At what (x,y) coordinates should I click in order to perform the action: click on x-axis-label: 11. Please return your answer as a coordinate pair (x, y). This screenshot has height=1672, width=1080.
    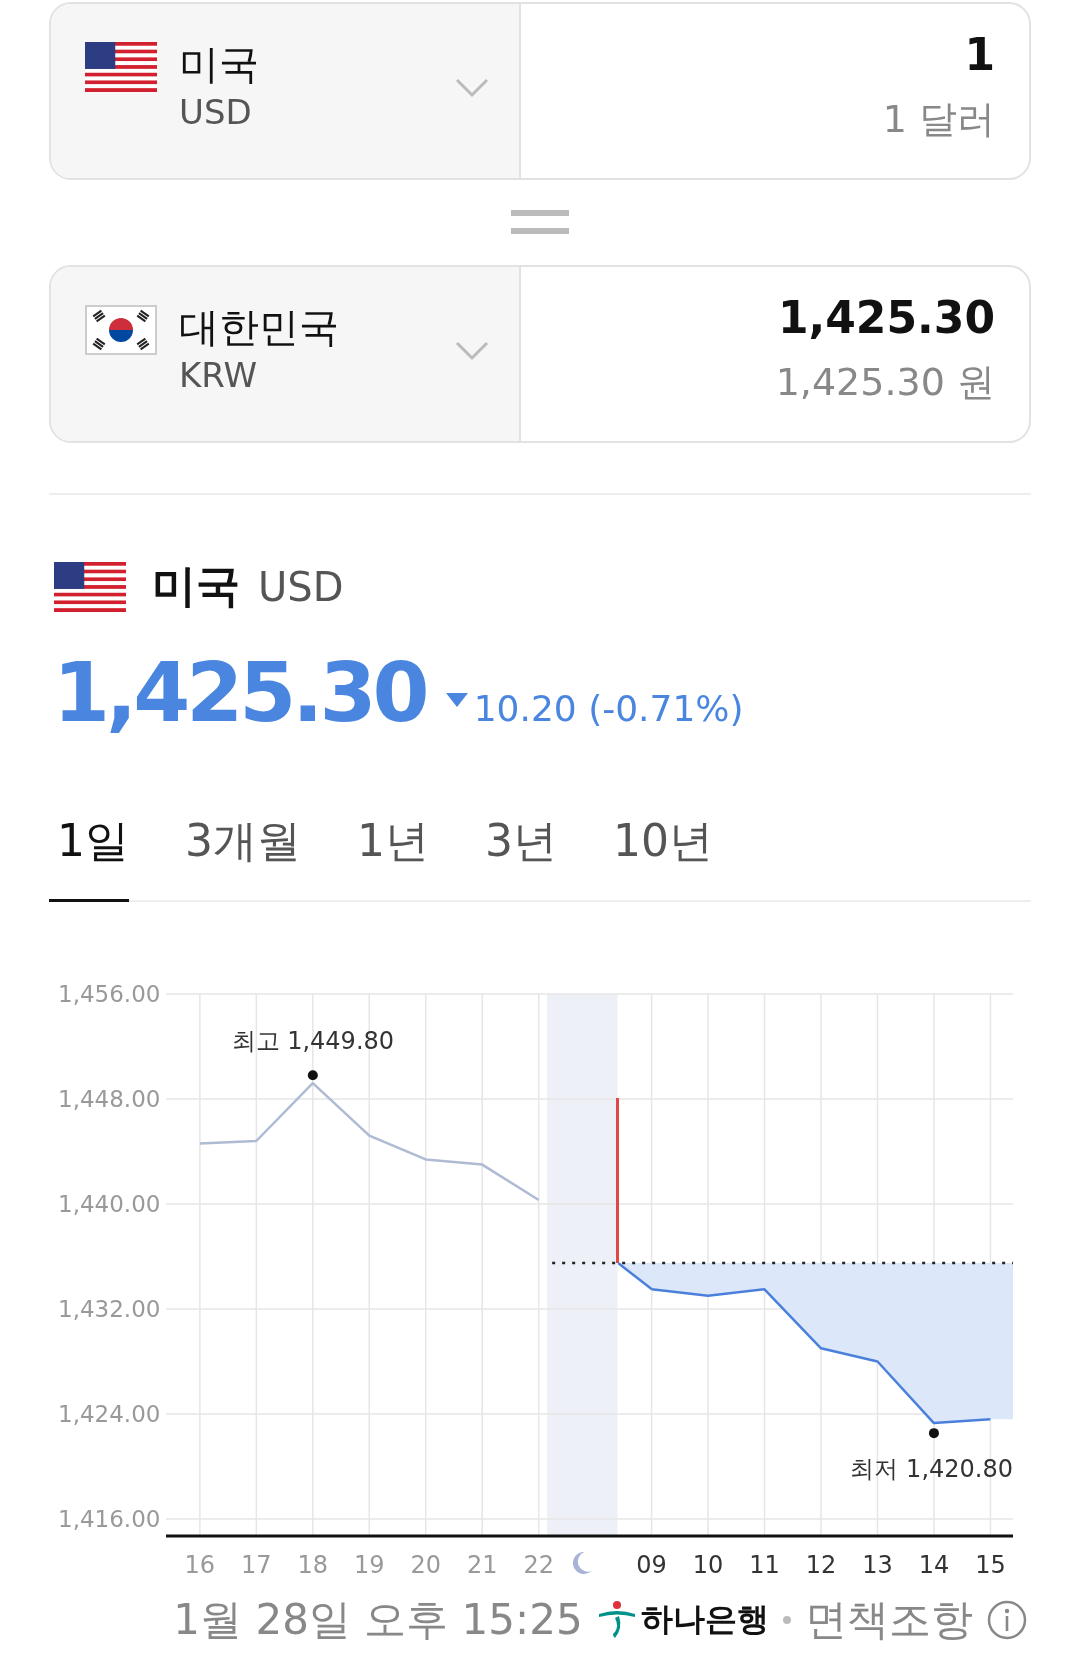
    Looking at the image, I should click on (764, 1565).